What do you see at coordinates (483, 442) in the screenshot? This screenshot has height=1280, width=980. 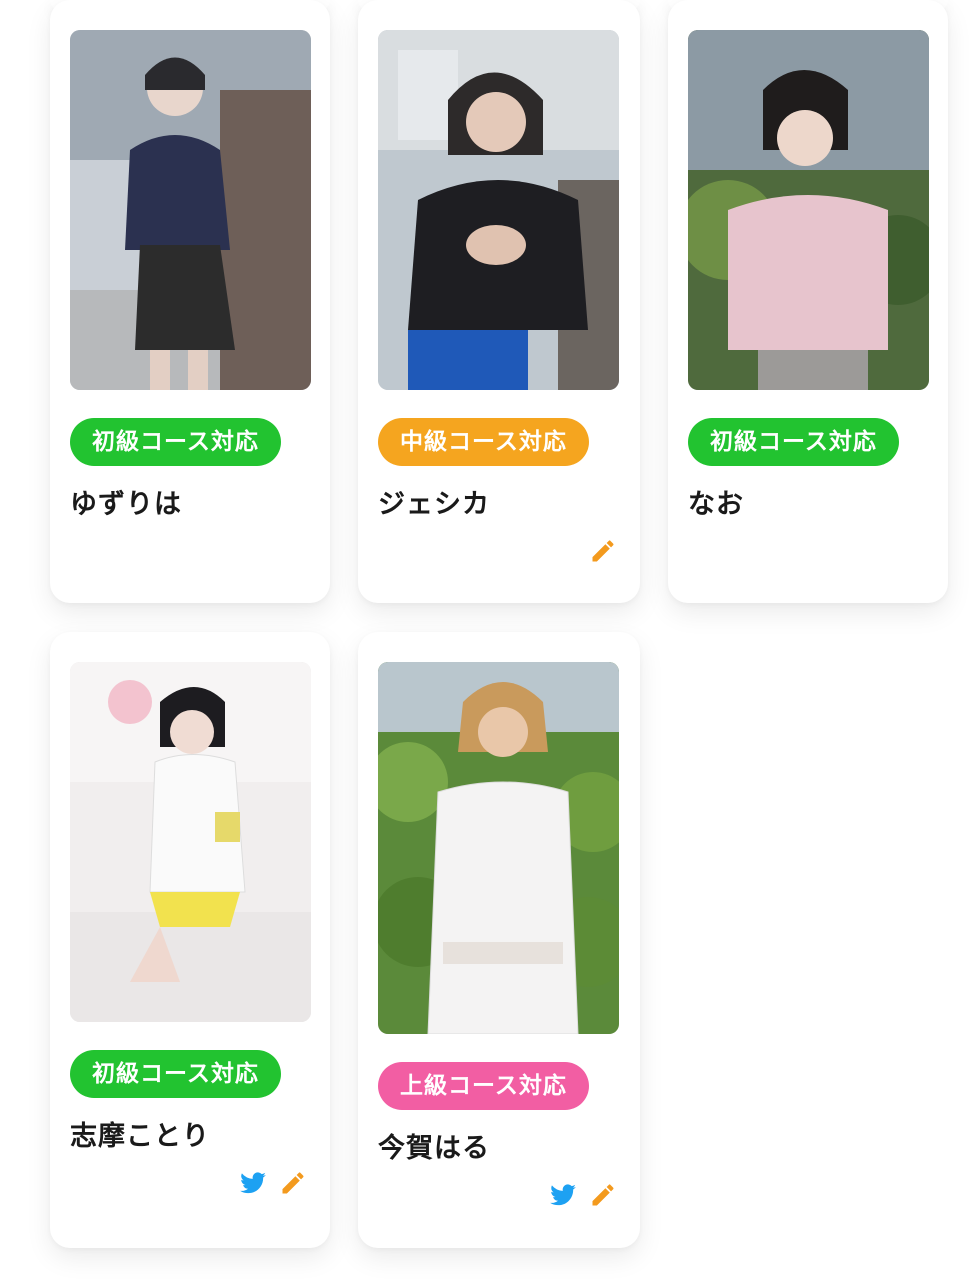 I see `course-badge: 中級コース対応` at bounding box center [483, 442].